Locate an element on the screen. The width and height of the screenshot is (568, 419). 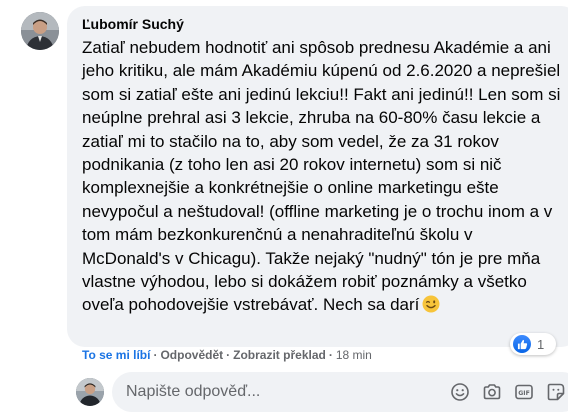
reply-input is located at coordinates (276, 392).